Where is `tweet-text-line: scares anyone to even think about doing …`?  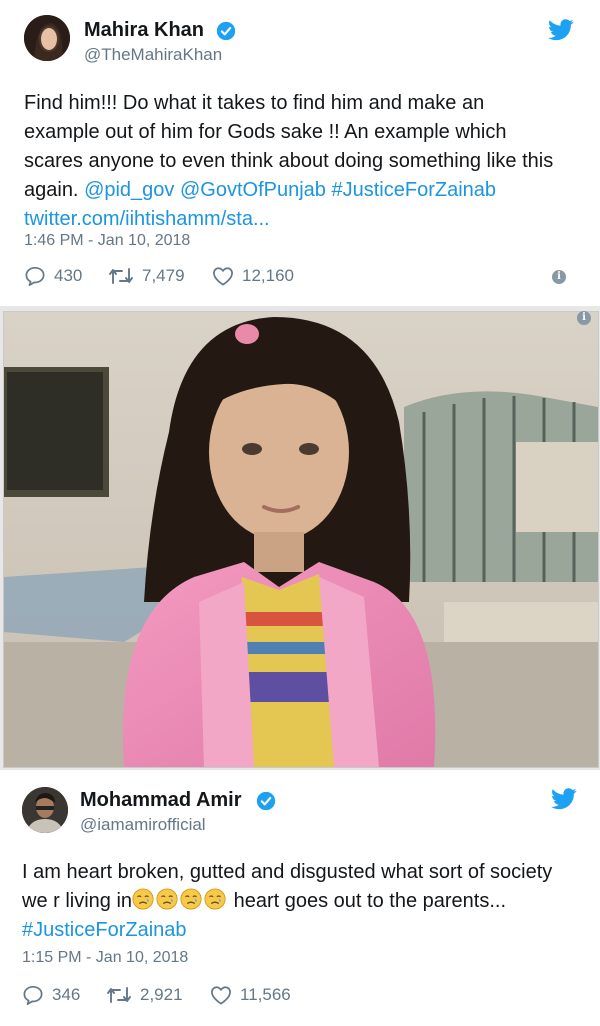 tweet-text-line: scares anyone to even think about doing … is located at coordinates (289, 161).